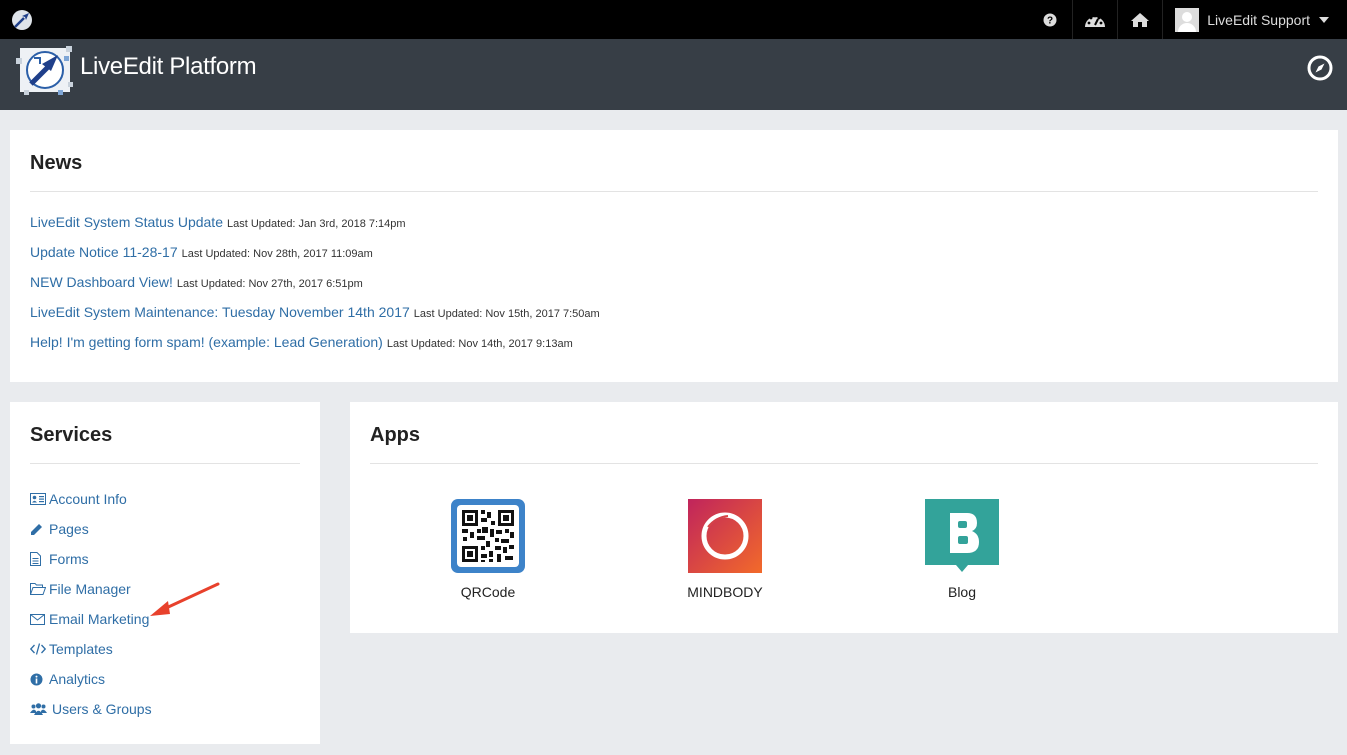 Image resolution: width=1347 pixels, height=755 pixels. Describe the element at coordinates (1324, 19) in the screenshot. I see `caret-down-icon` at that location.